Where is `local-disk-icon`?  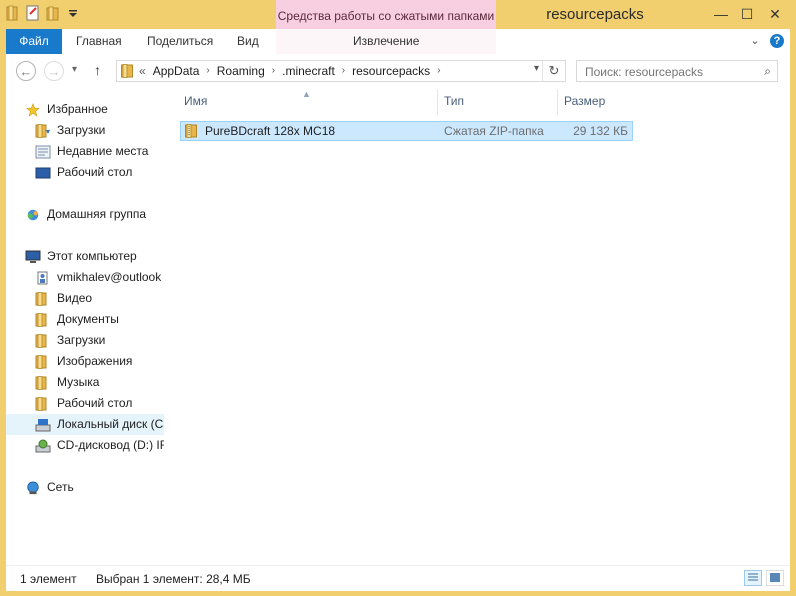 local-disk-icon is located at coordinates (43, 424).